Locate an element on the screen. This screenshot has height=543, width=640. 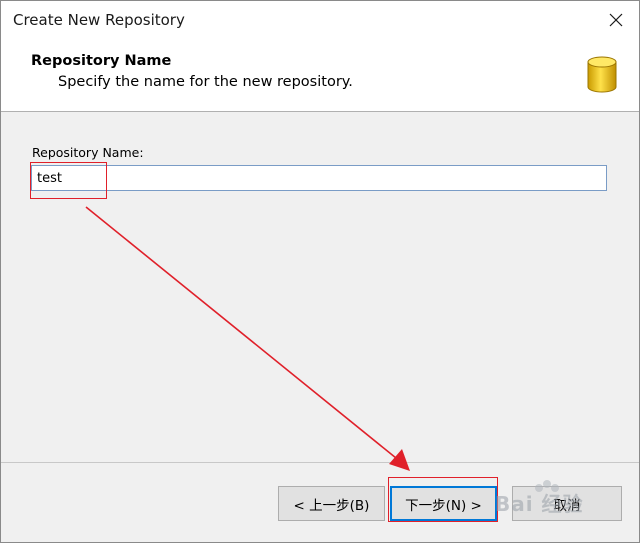
header-subtitle: Specify the name for the new repository. is located at coordinates (205, 82).